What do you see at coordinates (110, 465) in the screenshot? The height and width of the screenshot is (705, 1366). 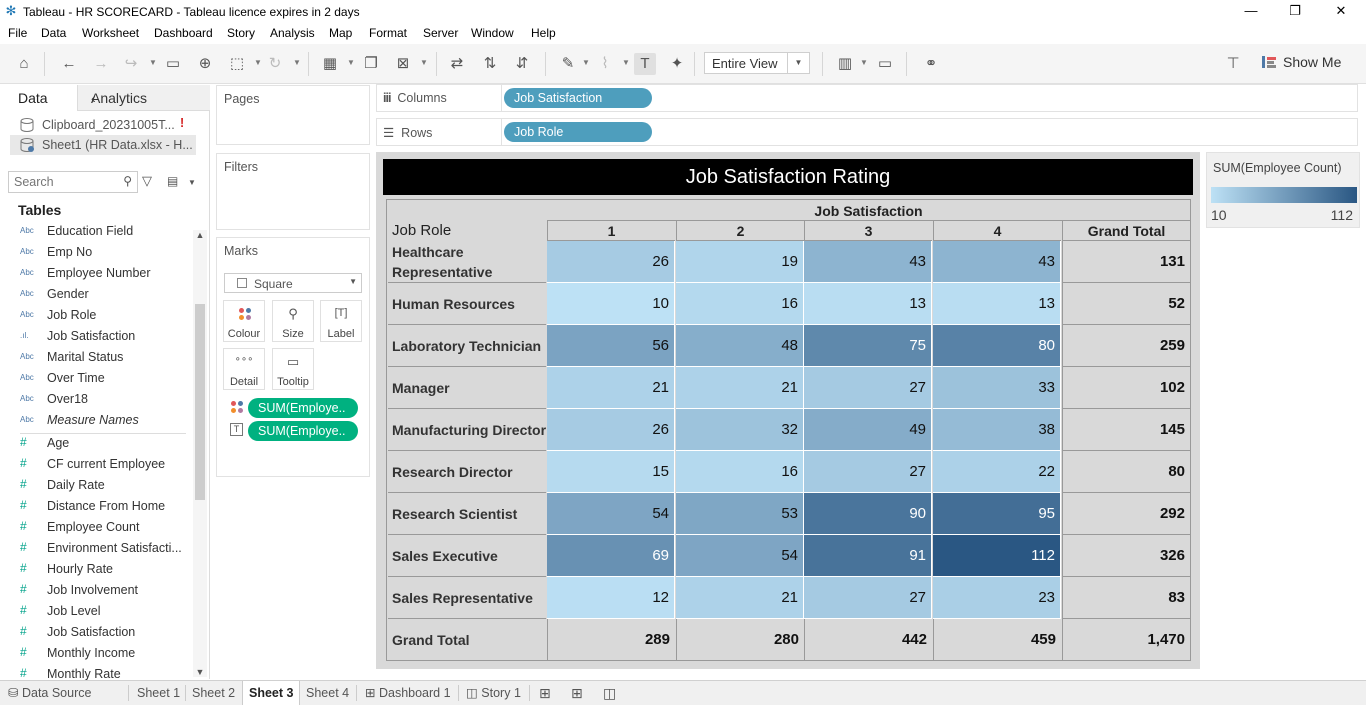 I see `field-item: # CF current Employee` at bounding box center [110, 465].